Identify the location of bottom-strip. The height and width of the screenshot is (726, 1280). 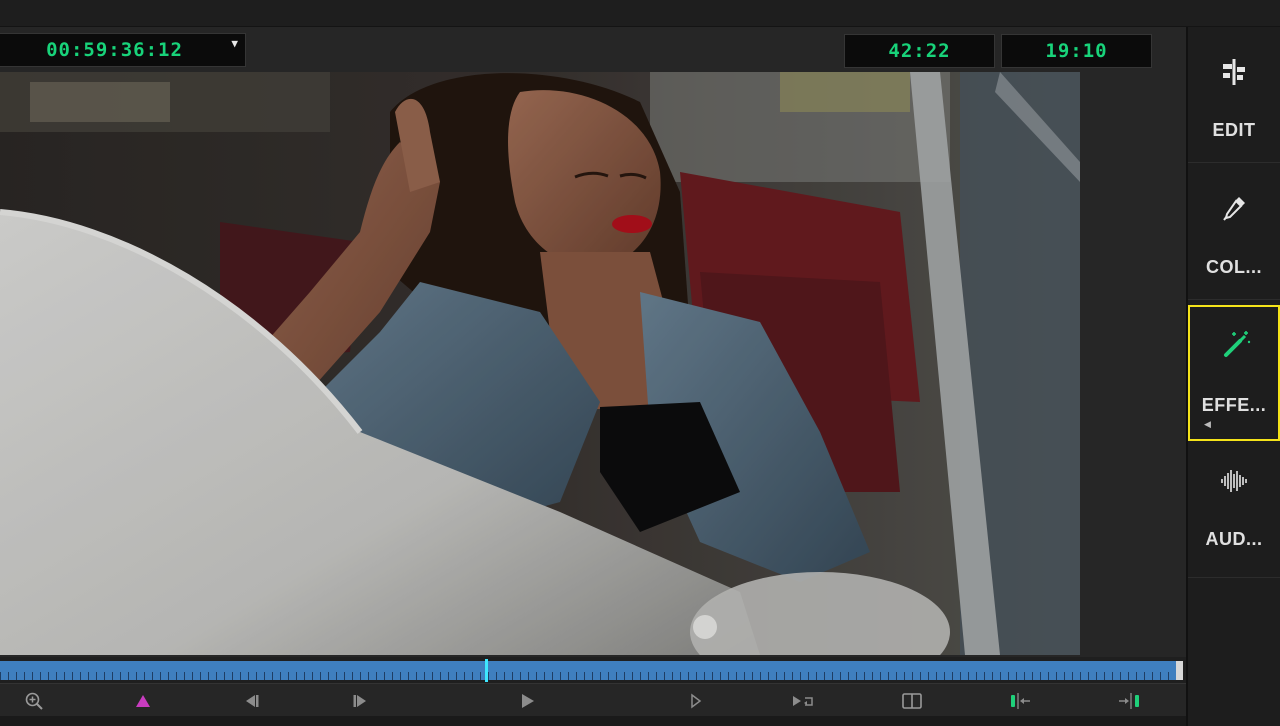
(593, 721).